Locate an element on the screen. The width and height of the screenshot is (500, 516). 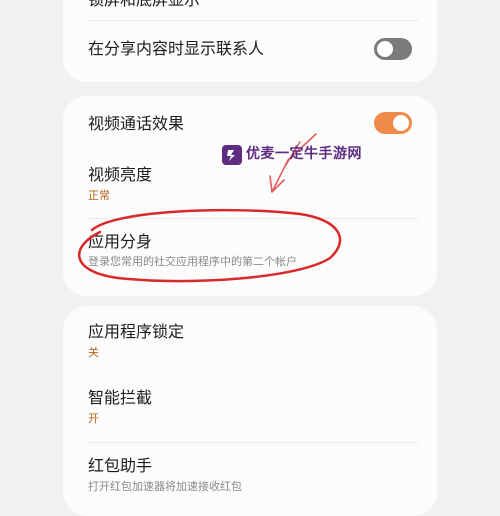
settings-card-1: 锁屏和底屏显示 在分享内容时显示联系人 is located at coordinates (250, 41).